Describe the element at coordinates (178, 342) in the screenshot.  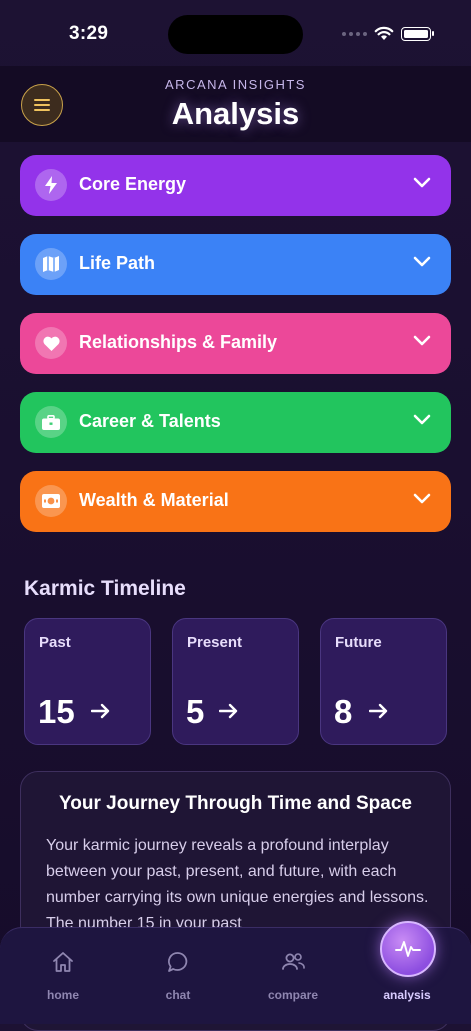
I see `section-label: Relationships & Family` at that location.